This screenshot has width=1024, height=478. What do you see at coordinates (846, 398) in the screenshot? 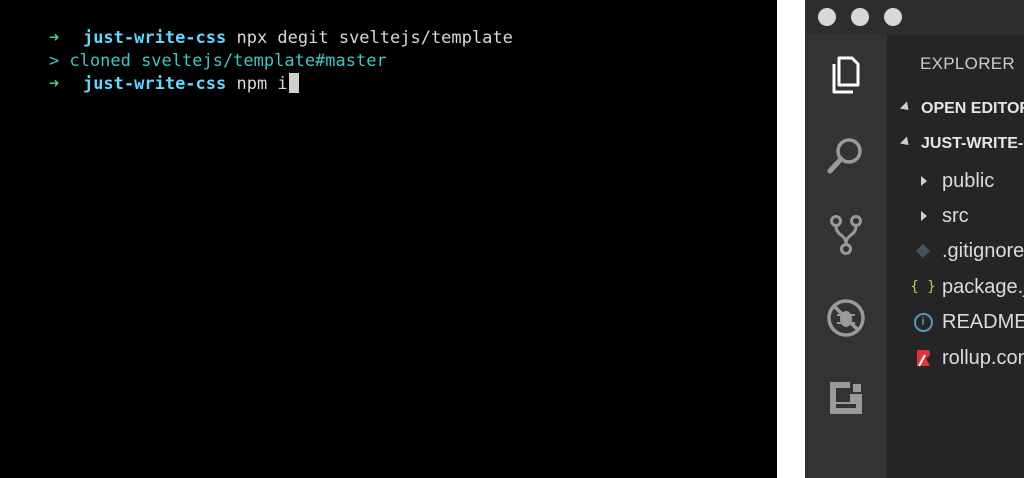
I see `extensions-icon` at bounding box center [846, 398].